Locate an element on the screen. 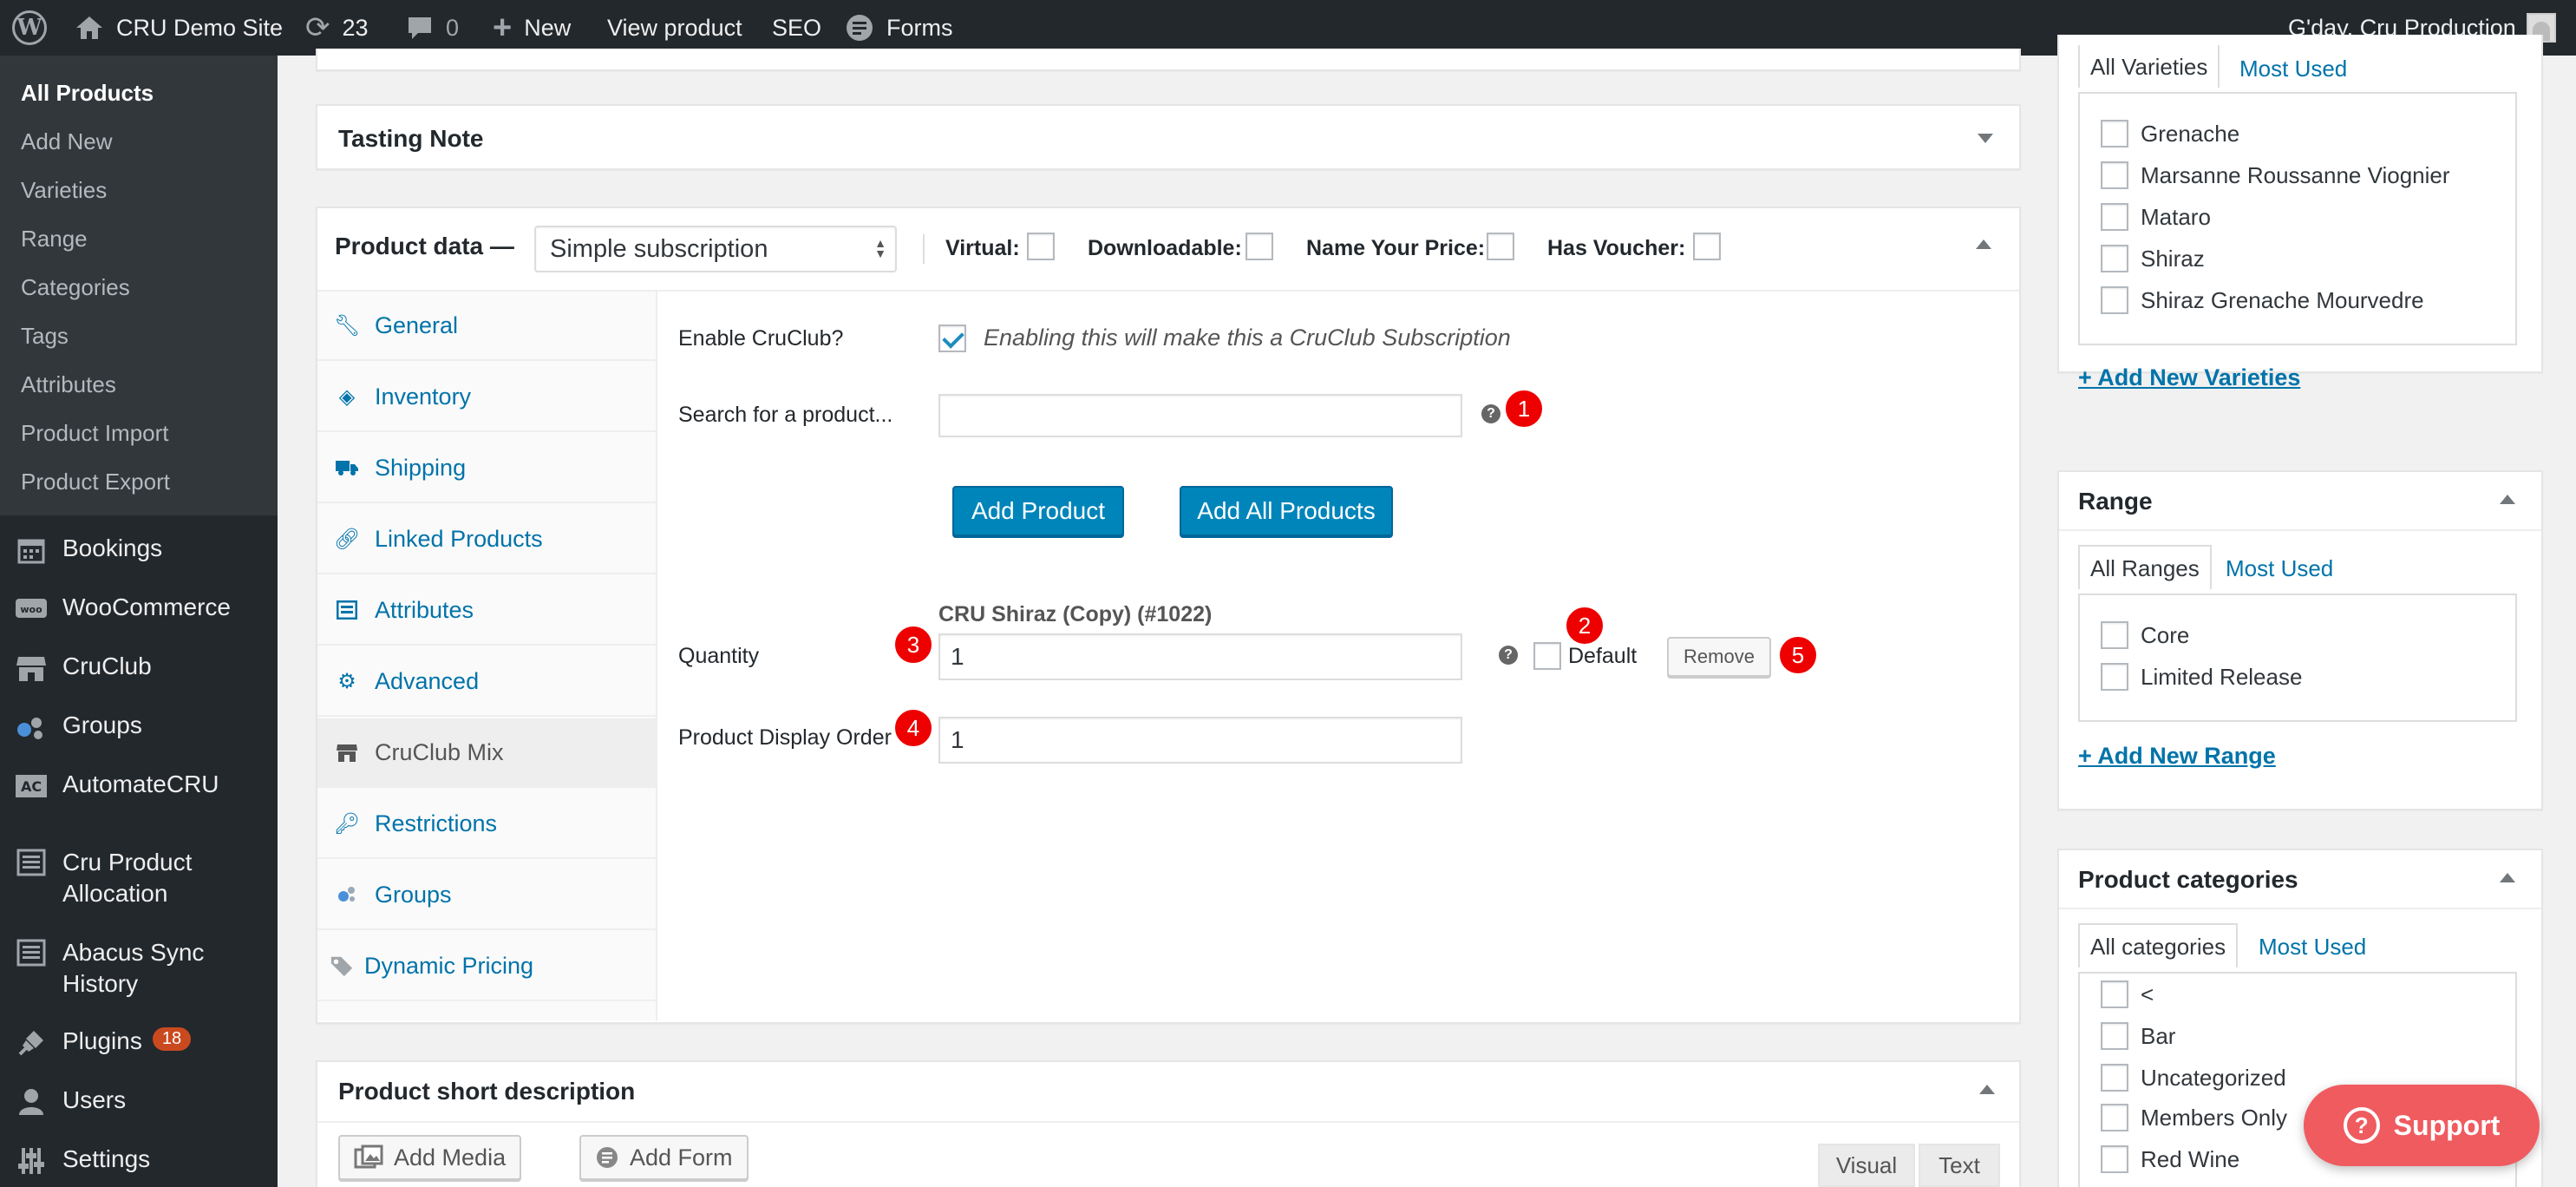  menu-automatecru: AC AutomateCRU is located at coordinates (139, 786).